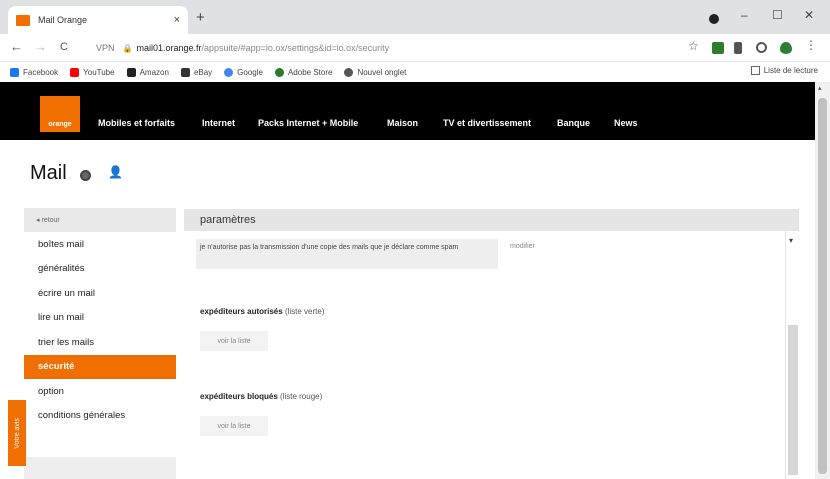  Describe the element at coordinates (304, 311) in the screenshot. I see `whitelist-subtitle: (liste verte)` at that location.